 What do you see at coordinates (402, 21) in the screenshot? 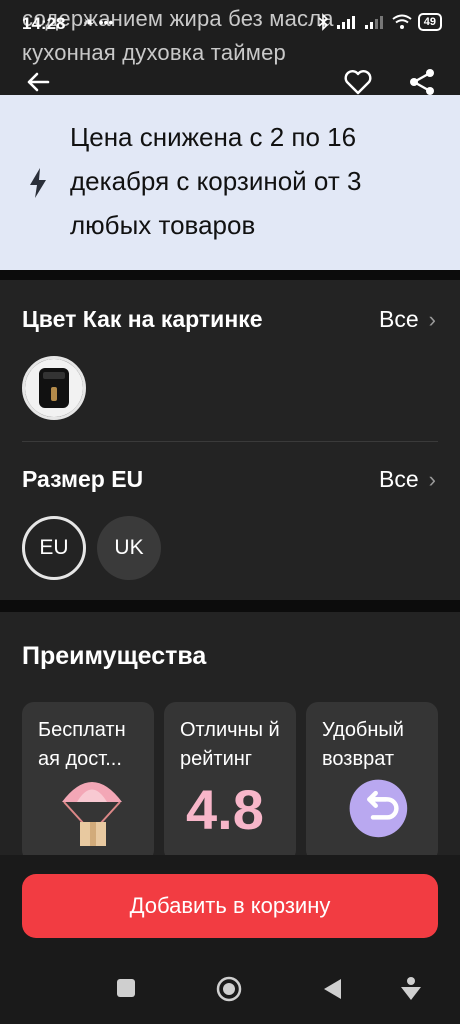
I see `wifi-icon` at bounding box center [402, 21].